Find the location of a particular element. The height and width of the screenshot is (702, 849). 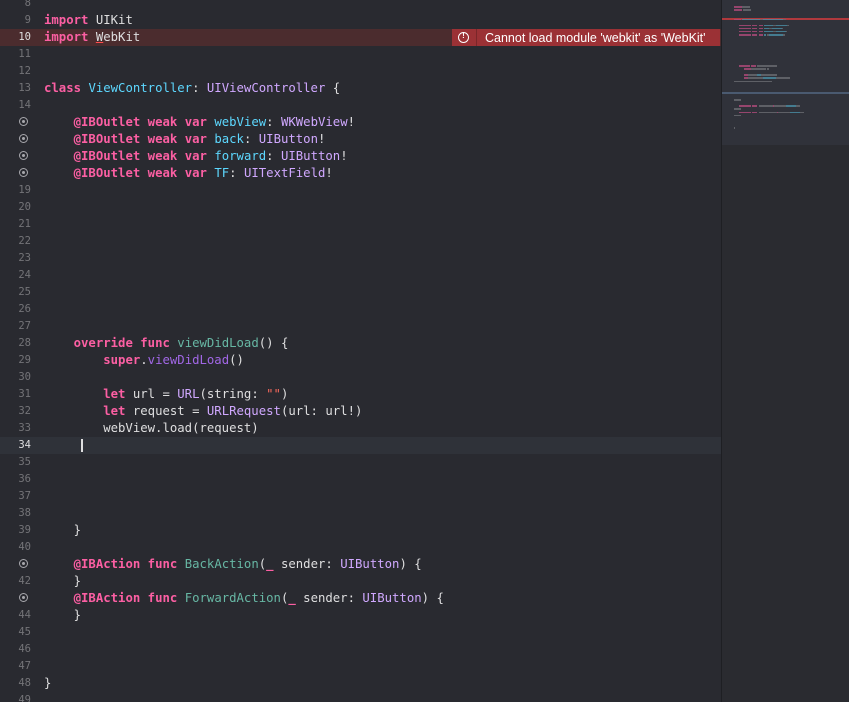

code-line-21: 21 is located at coordinates (360, 224).